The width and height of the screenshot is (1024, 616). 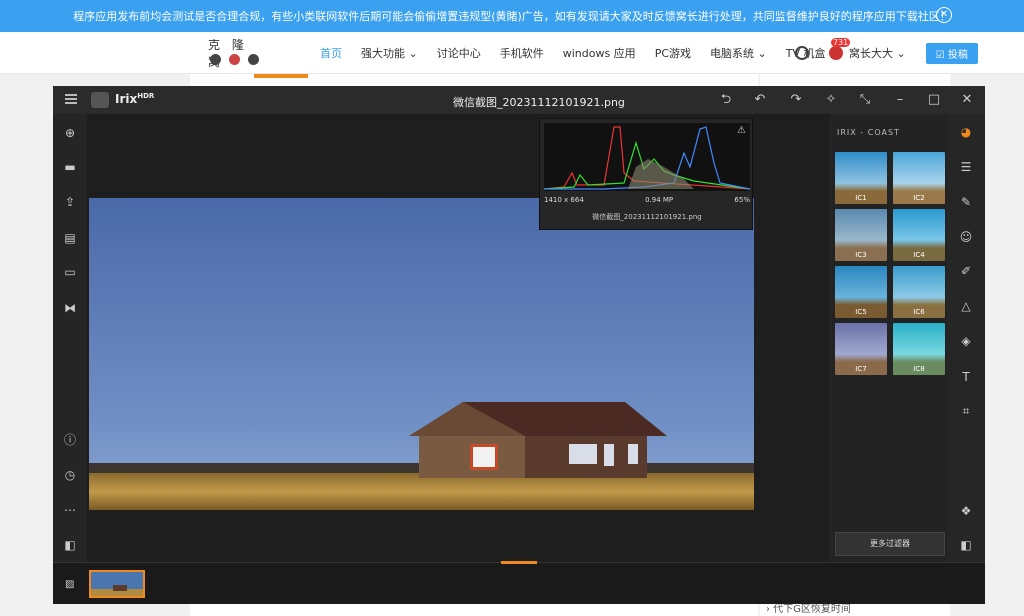 I want to click on maximize-icon: □, so click(x=934, y=100).